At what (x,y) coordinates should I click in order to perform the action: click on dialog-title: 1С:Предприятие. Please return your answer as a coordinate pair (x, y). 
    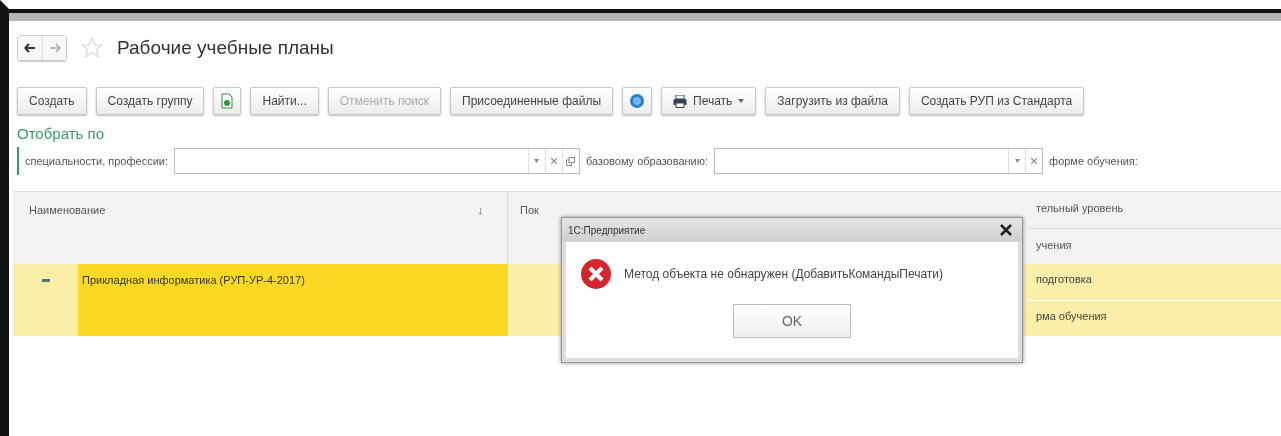
    Looking at the image, I should click on (607, 230).